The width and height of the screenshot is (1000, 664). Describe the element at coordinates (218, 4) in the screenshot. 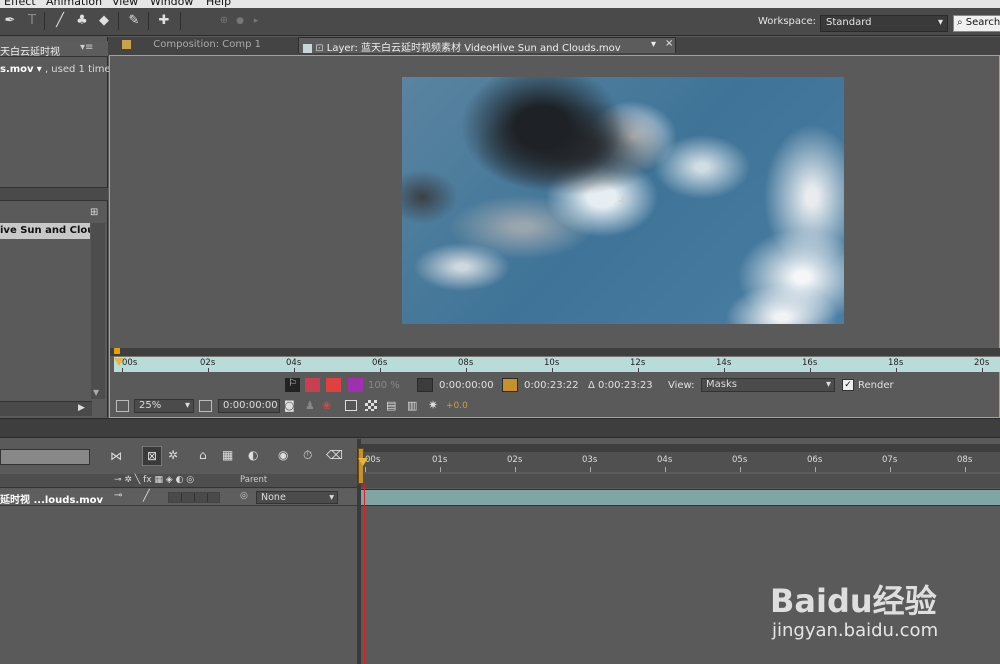

I see `menu-help: Help` at that location.